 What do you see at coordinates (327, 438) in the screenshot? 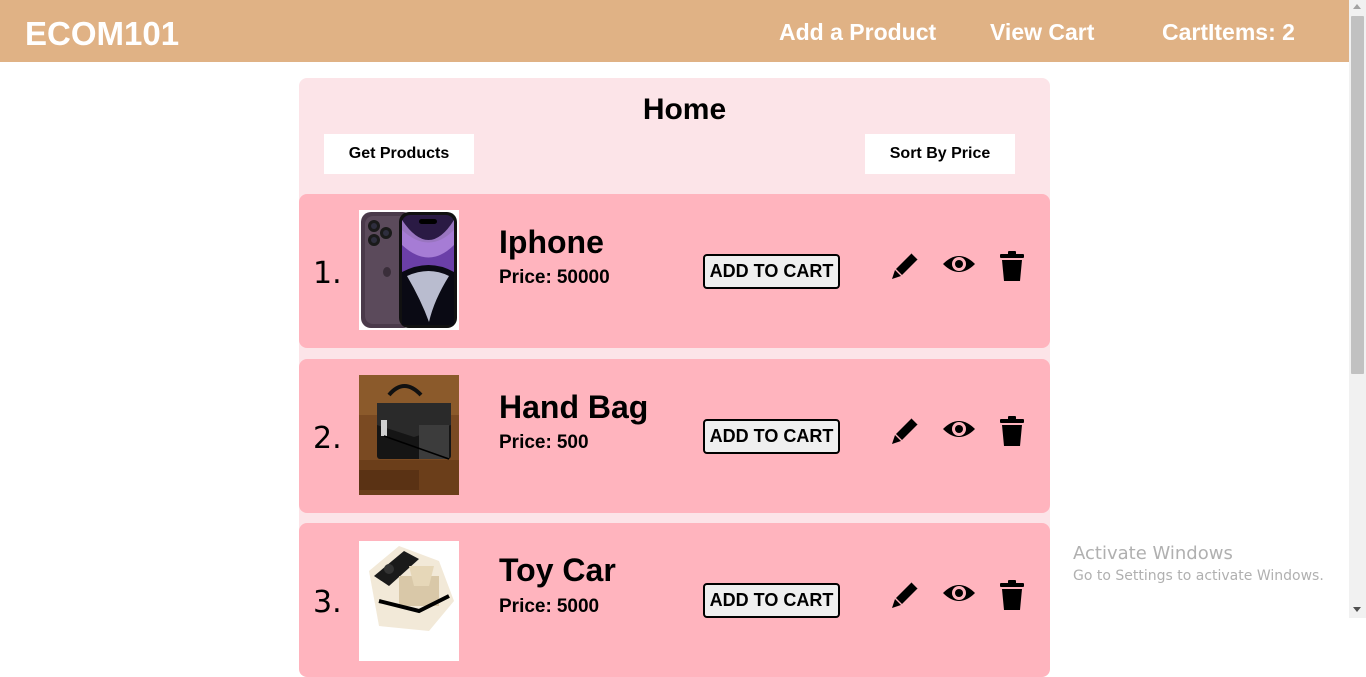
I see `product-index: 2.` at bounding box center [327, 438].